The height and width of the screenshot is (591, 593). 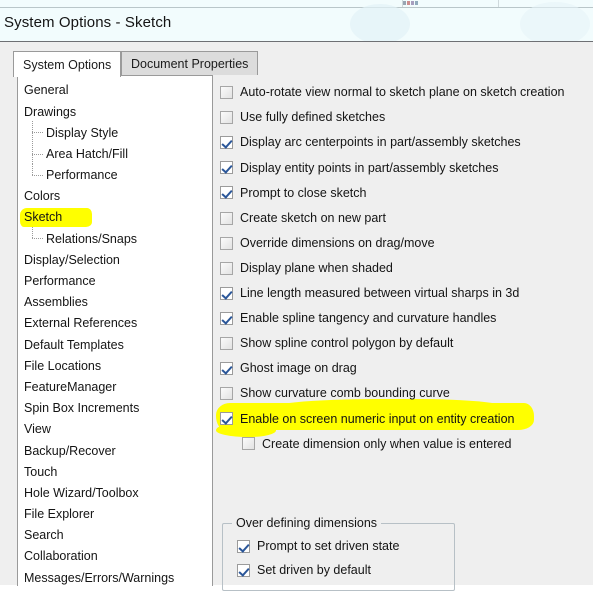 What do you see at coordinates (307, 523) in the screenshot?
I see `group-title: Over defining dimensions` at bounding box center [307, 523].